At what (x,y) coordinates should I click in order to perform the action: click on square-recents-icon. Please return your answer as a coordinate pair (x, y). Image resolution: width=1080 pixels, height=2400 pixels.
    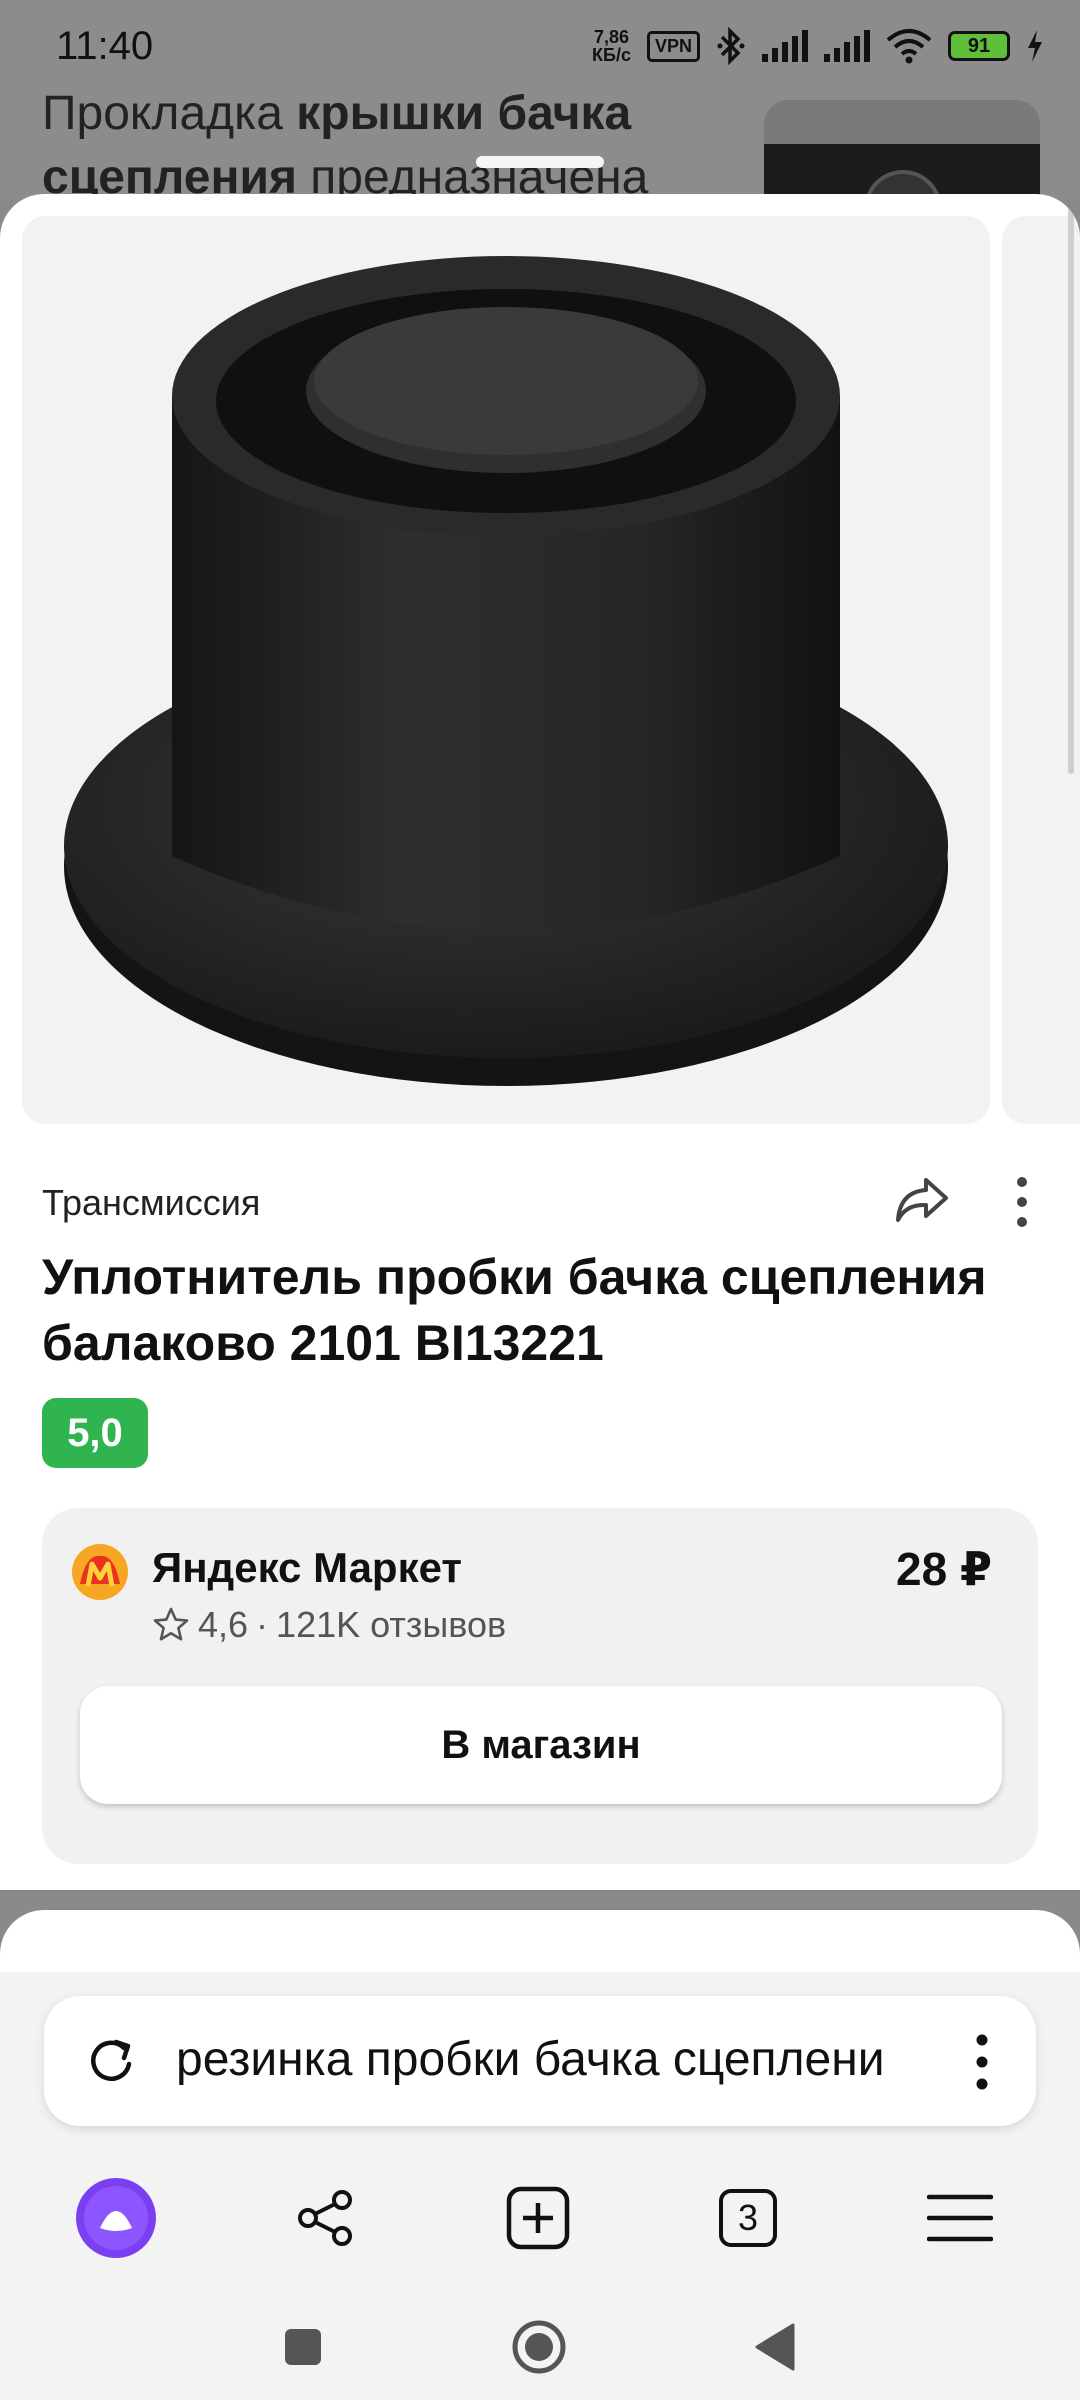
    Looking at the image, I should click on (303, 2347).